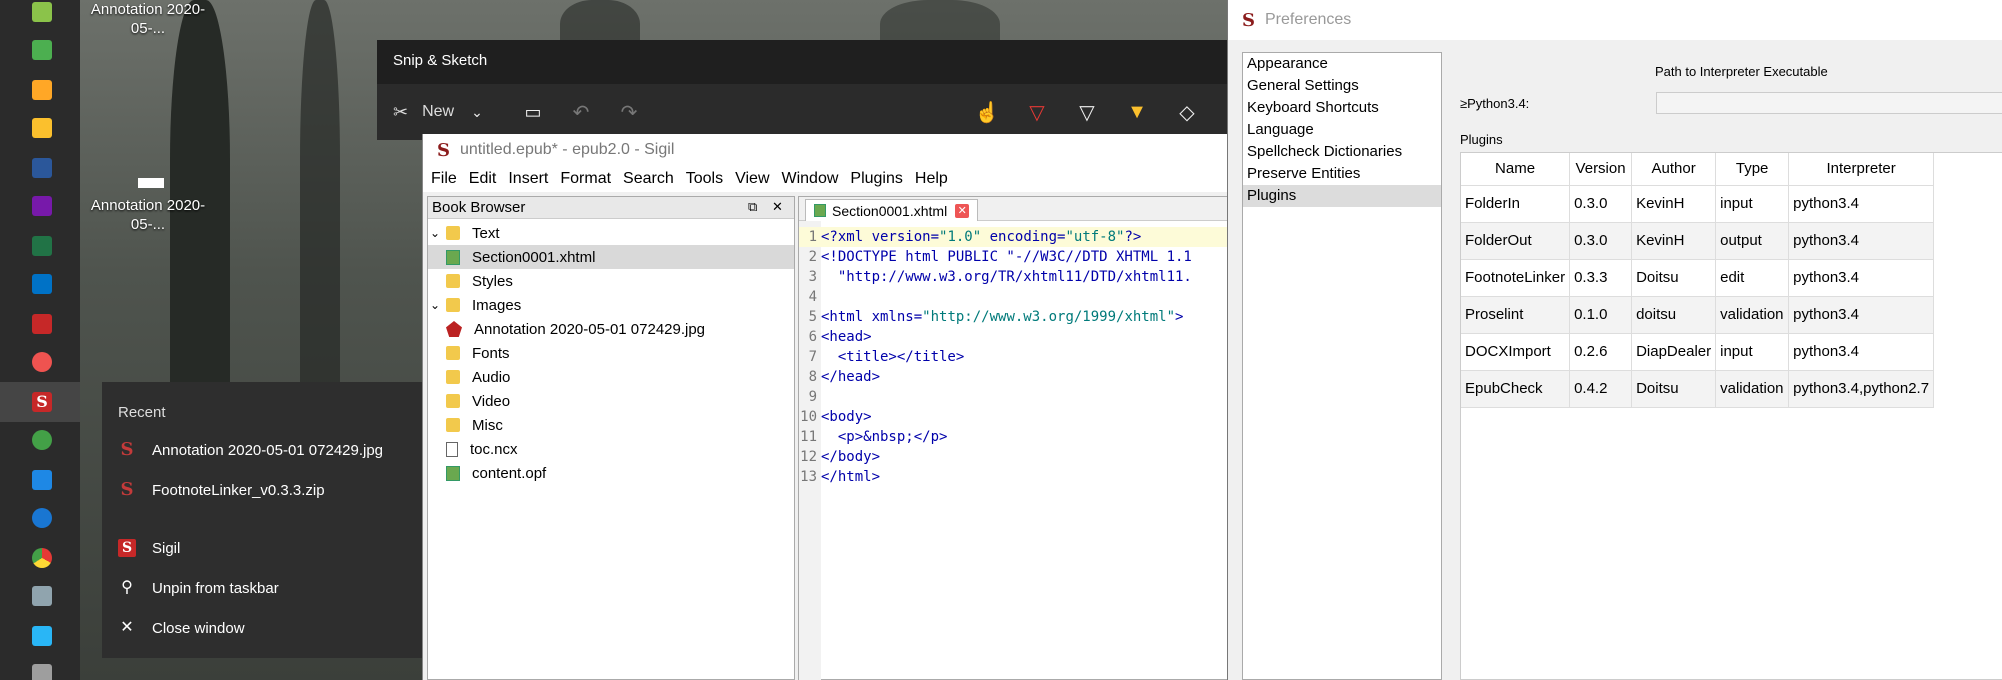  Describe the element at coordinates (892, 210) in the screenshot. I see `tab-section0001: Section0001.xhtml ✕` at that location.